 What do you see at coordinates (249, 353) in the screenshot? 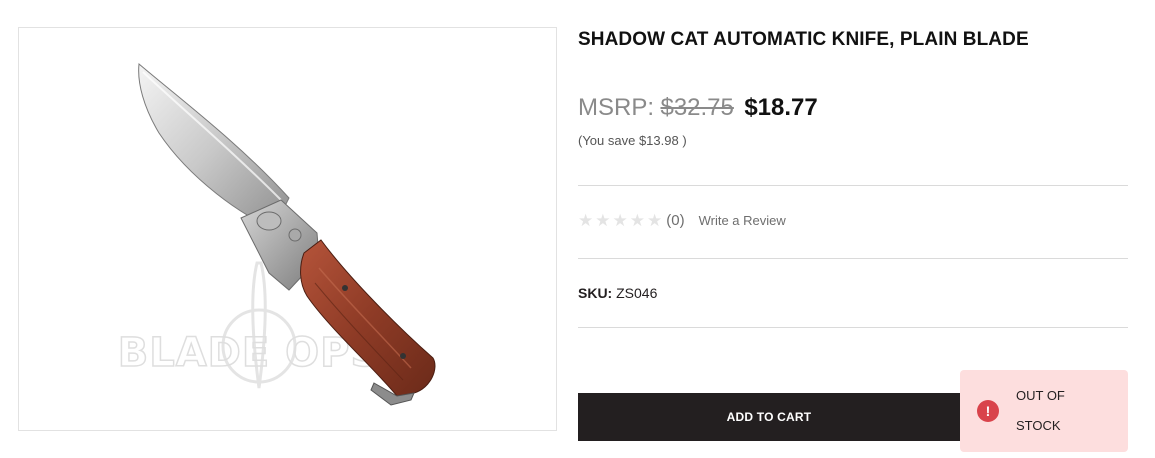
I see `watermark-text: BLADE OPS` at bounding box center [249, 353].